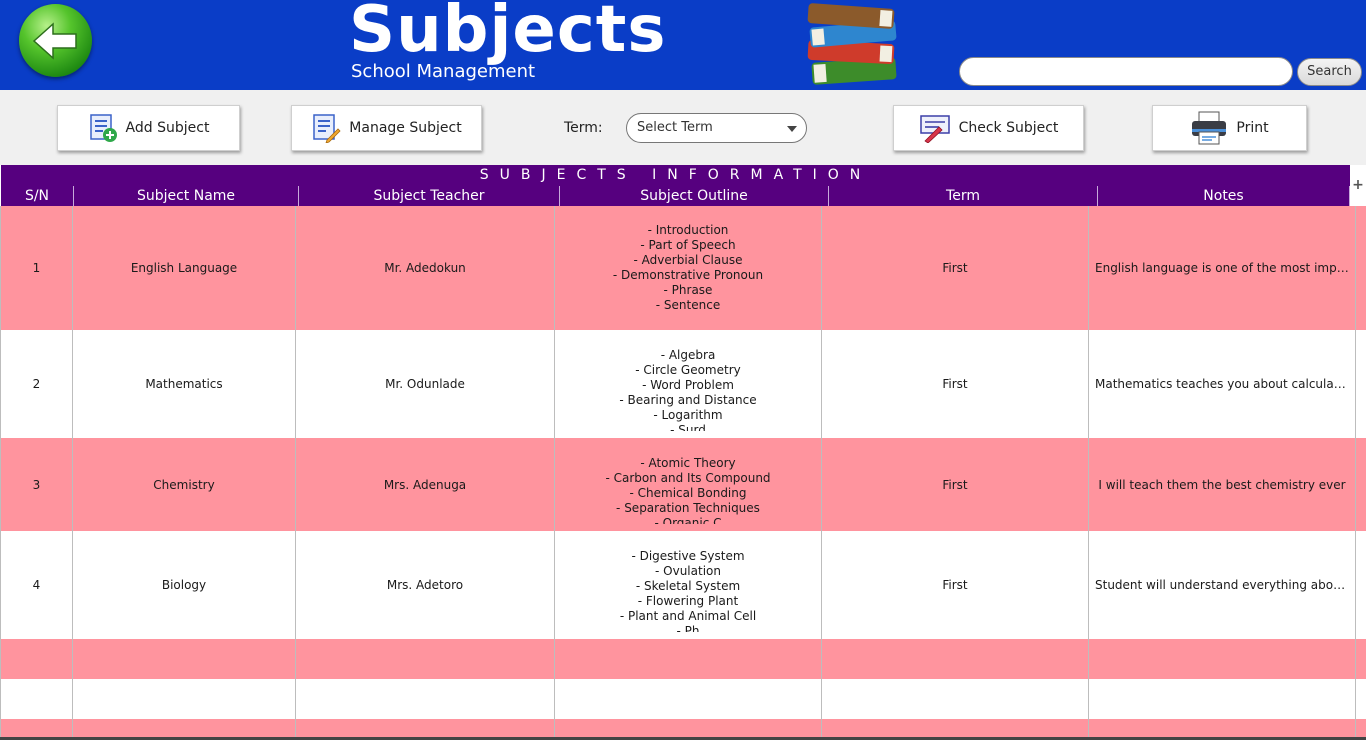  Describe the element at coordinates (688, 354) in the screenshot. I see `outline-item: - Algebra` at that location.